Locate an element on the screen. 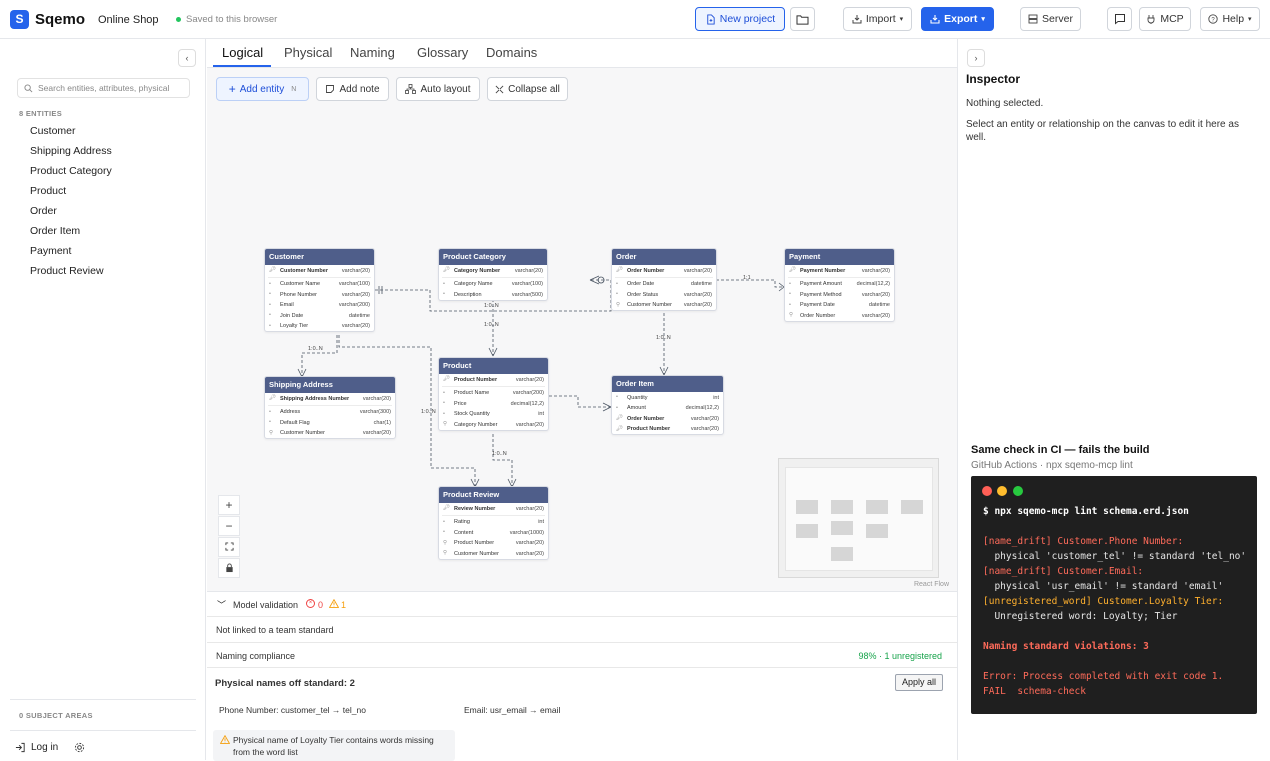 The width and height of the screenshot is (1270, 761). sidebar-entity-payment: Payment is located at coordinates (50, 251).